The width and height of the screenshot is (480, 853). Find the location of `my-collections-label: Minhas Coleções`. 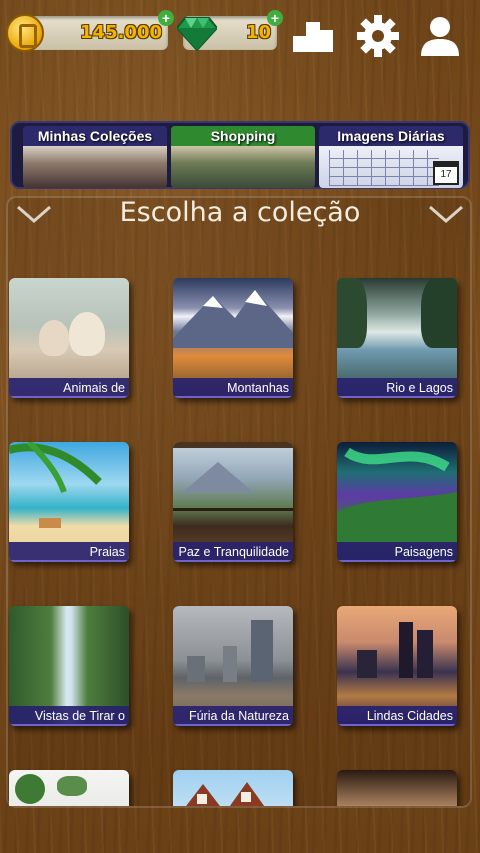

my-collections-label: Minhas Coleções is located at coordinates (95, 136).